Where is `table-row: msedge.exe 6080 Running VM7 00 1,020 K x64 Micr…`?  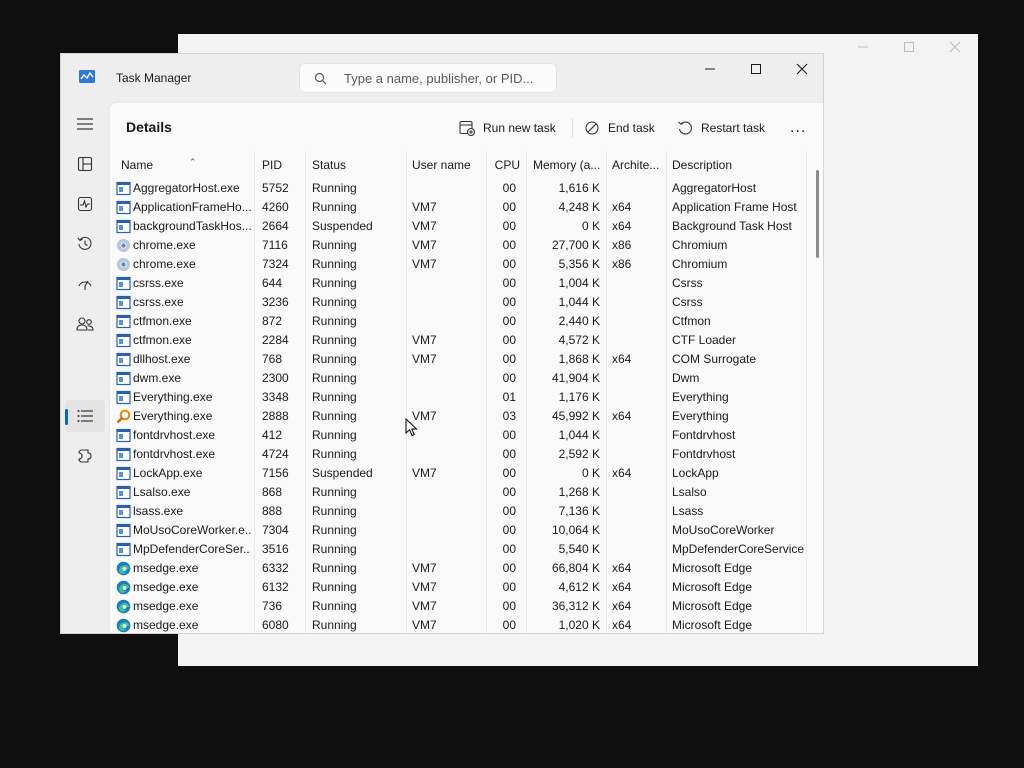
table-row: msedge.exe 6080 Running VM7 00 1,020 K x64 Micr… is located at coordinates (460, 624).